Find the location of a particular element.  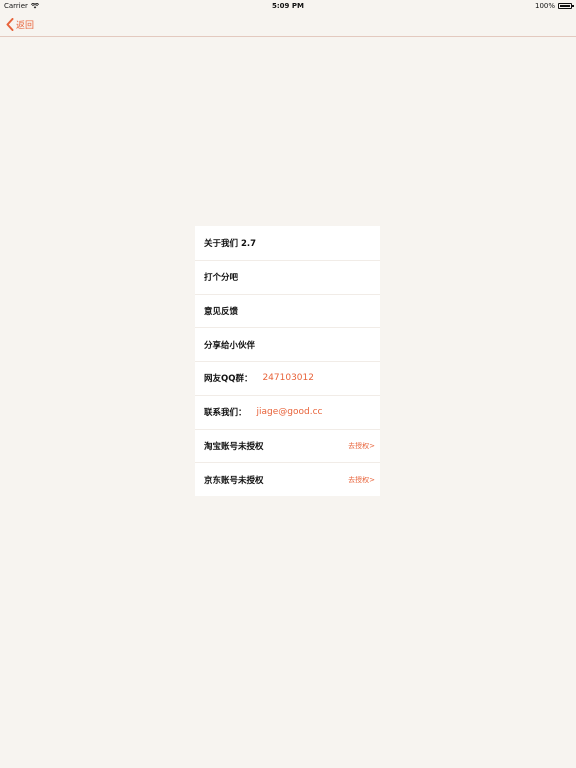

chevron-left-icon is located at coordinates (10, 24).